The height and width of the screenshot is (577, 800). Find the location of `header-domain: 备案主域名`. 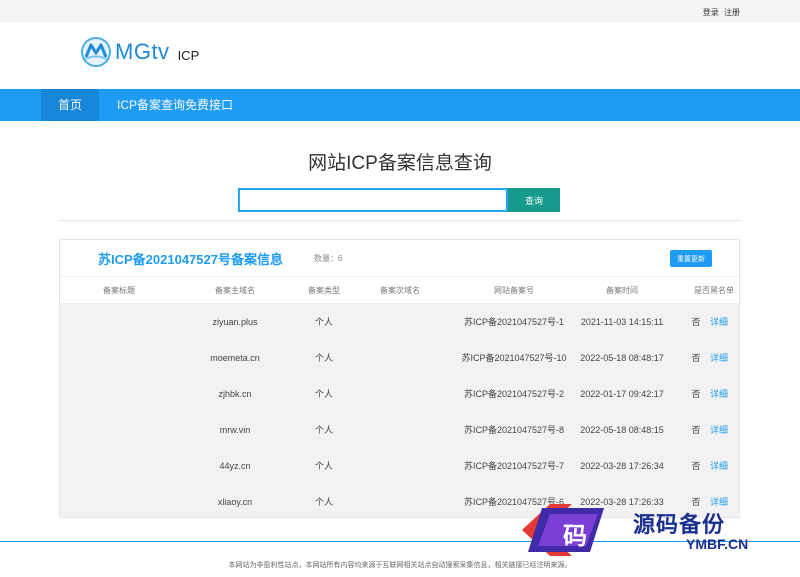

header-domain: 备案主域名 is located at coordinates (235, 290).